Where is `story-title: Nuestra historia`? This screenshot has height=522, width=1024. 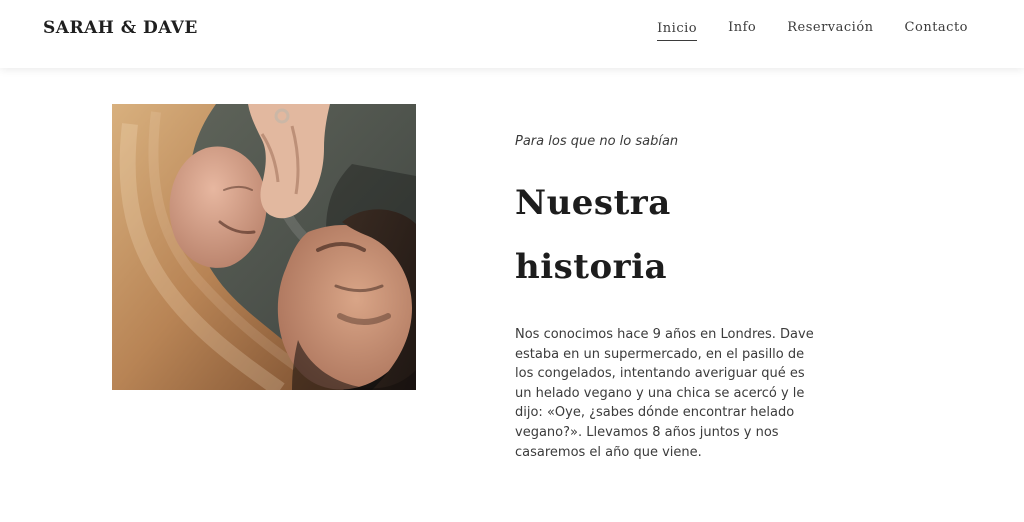 story-title: Nuestra historia is located at coordinates (593, 235).